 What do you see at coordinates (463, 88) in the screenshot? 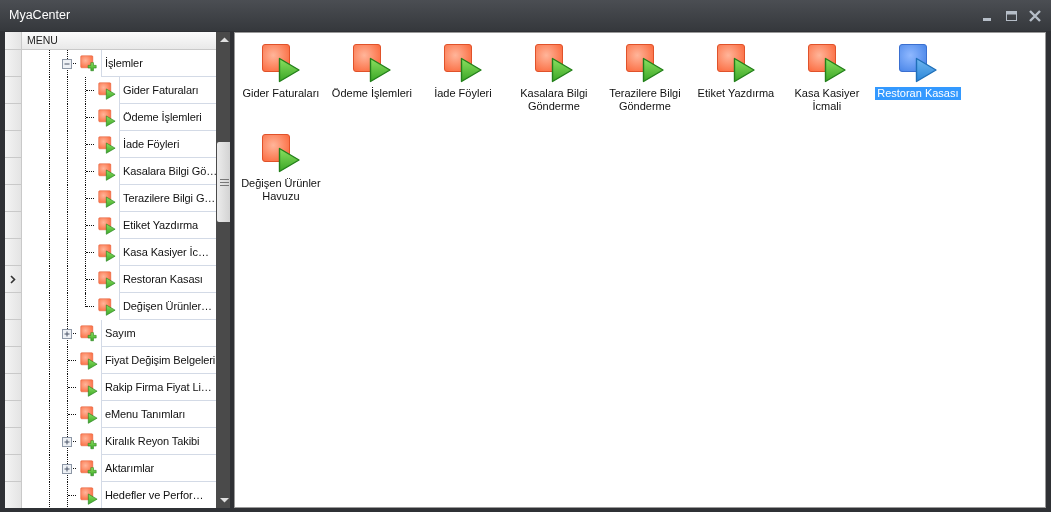
I see `launcher-item: İade Föyleri` at bounding box center [463, 88].